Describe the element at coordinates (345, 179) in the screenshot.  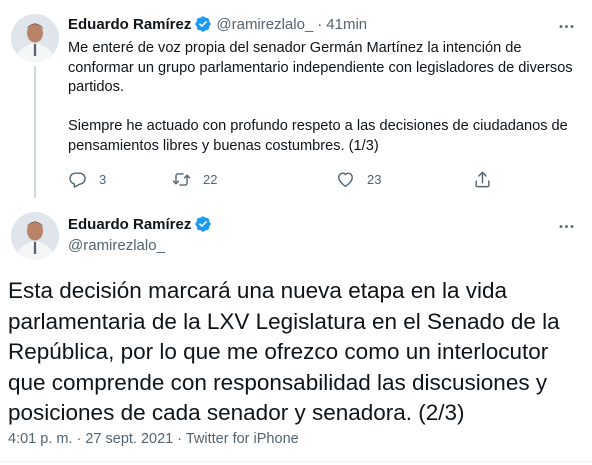
I see `heart-icon` at that location.